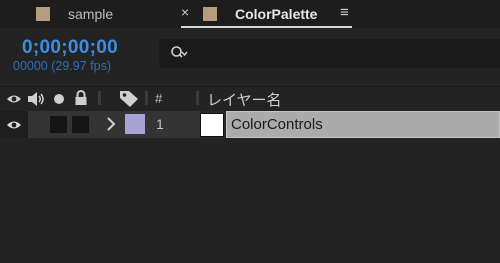 Image resolution: width=500 pixels, height=263 pixels. Describe the element at coordinates (129, 99) in the screenshot. I see `label-tag-icon` at that location.